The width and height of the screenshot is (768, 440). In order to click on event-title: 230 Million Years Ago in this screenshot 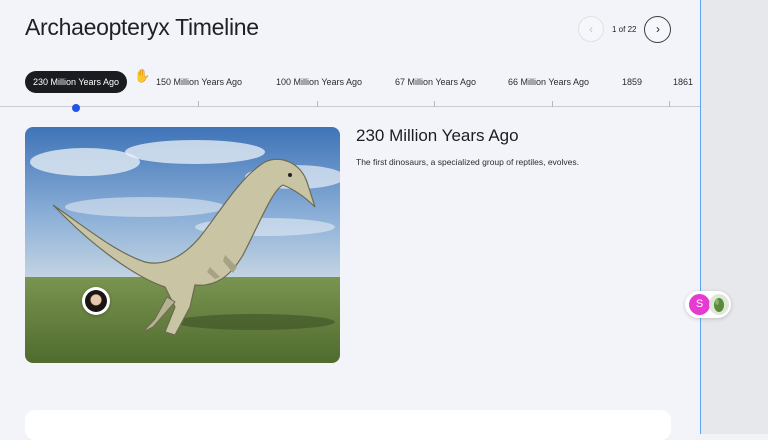, I will do `click(437, 135)`.